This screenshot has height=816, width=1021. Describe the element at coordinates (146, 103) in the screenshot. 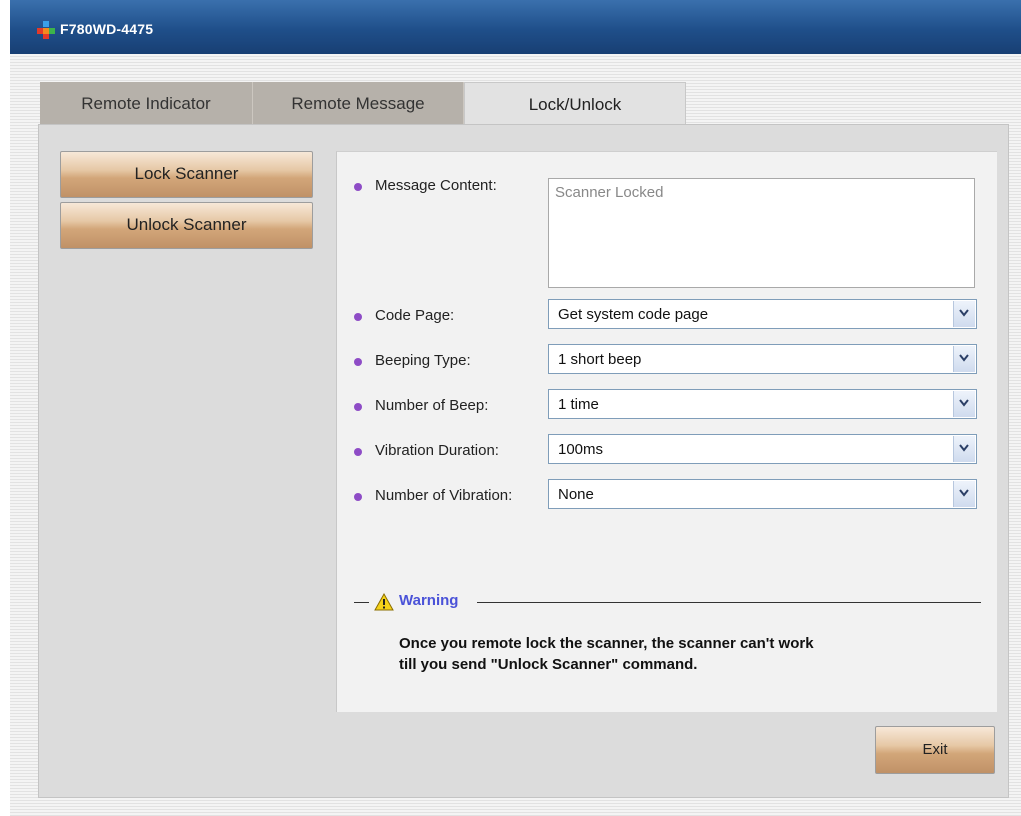

I see `tab-remote-indicator: Remote Indicator` at that location.